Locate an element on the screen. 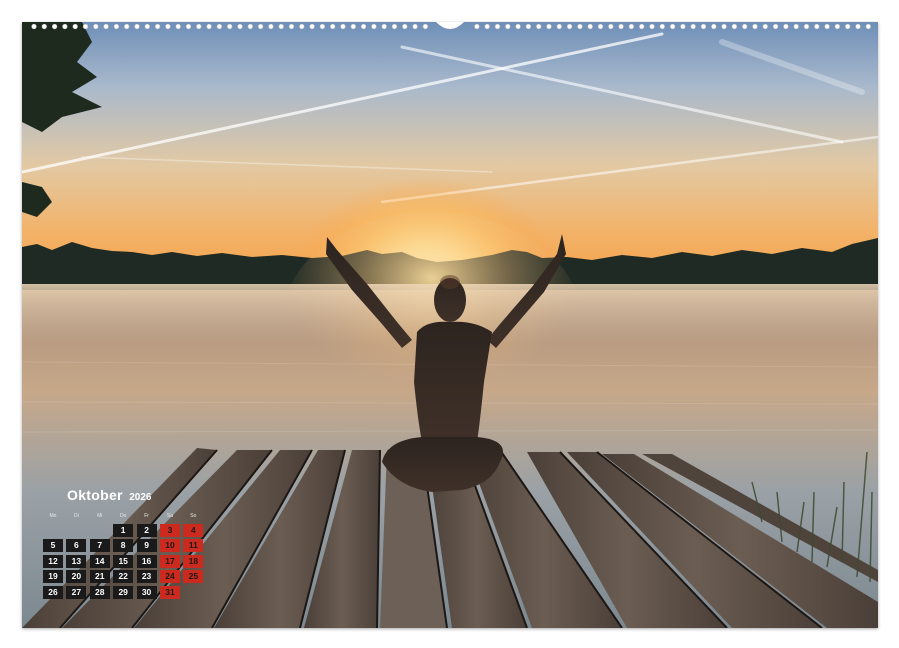  calendar-weekend-day: 3 is located at coordinates (169, 530).